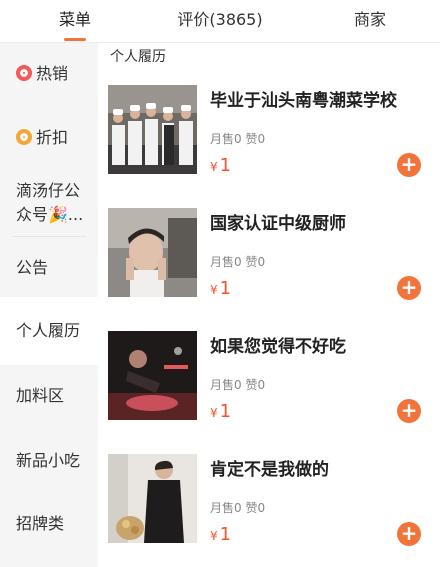 The image size is (440, 567). What do you see at coordinates (271, 135) in the screenshot?
I see `menu-item-card: 毕业于汕头南粤潮菜学校 月售0 赞0 ¥1 +` at bounding box center [271, 135].